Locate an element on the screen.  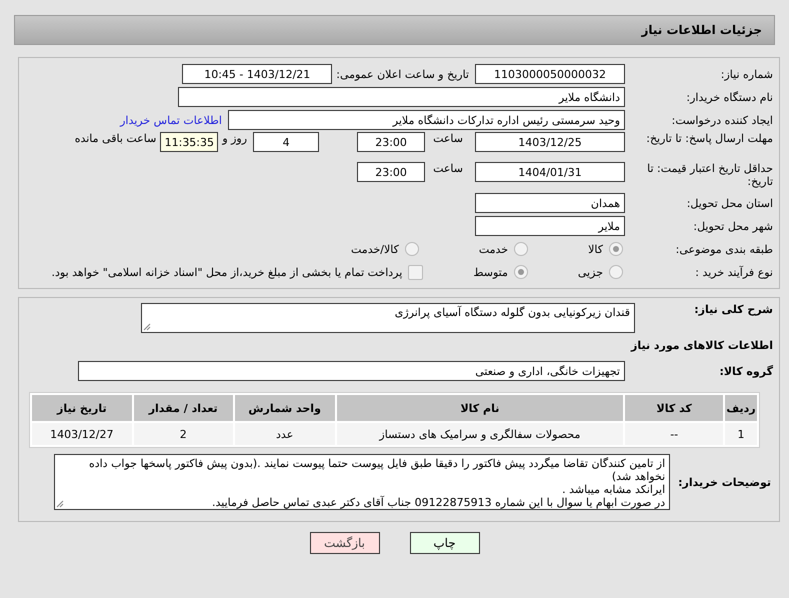
field-label: توضیحات خریدار: is located at coordinates (725, 482).